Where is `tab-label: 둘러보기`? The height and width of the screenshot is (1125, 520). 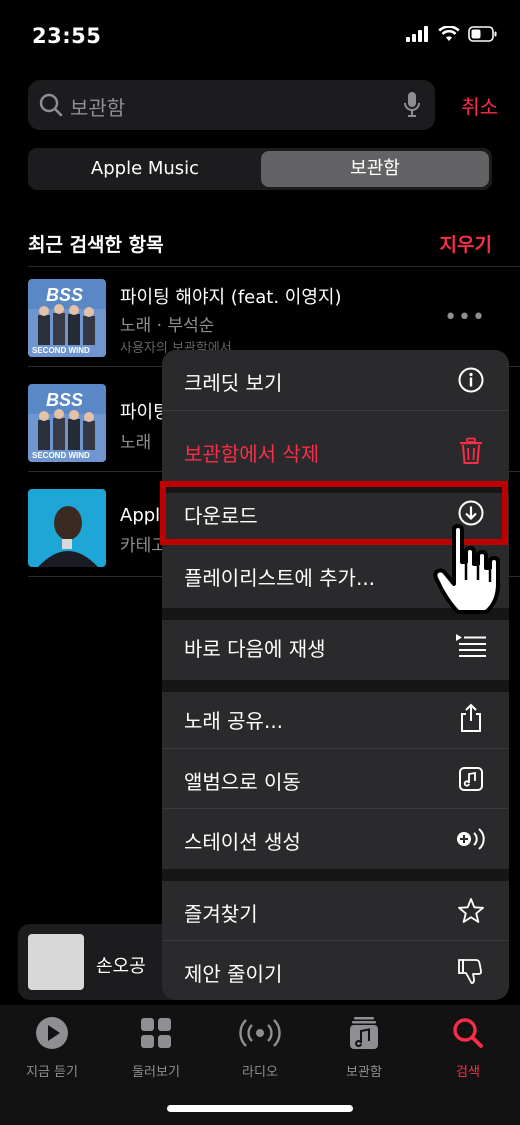 tab-label: 둘러보기 is located at coordinates (156, 1072).